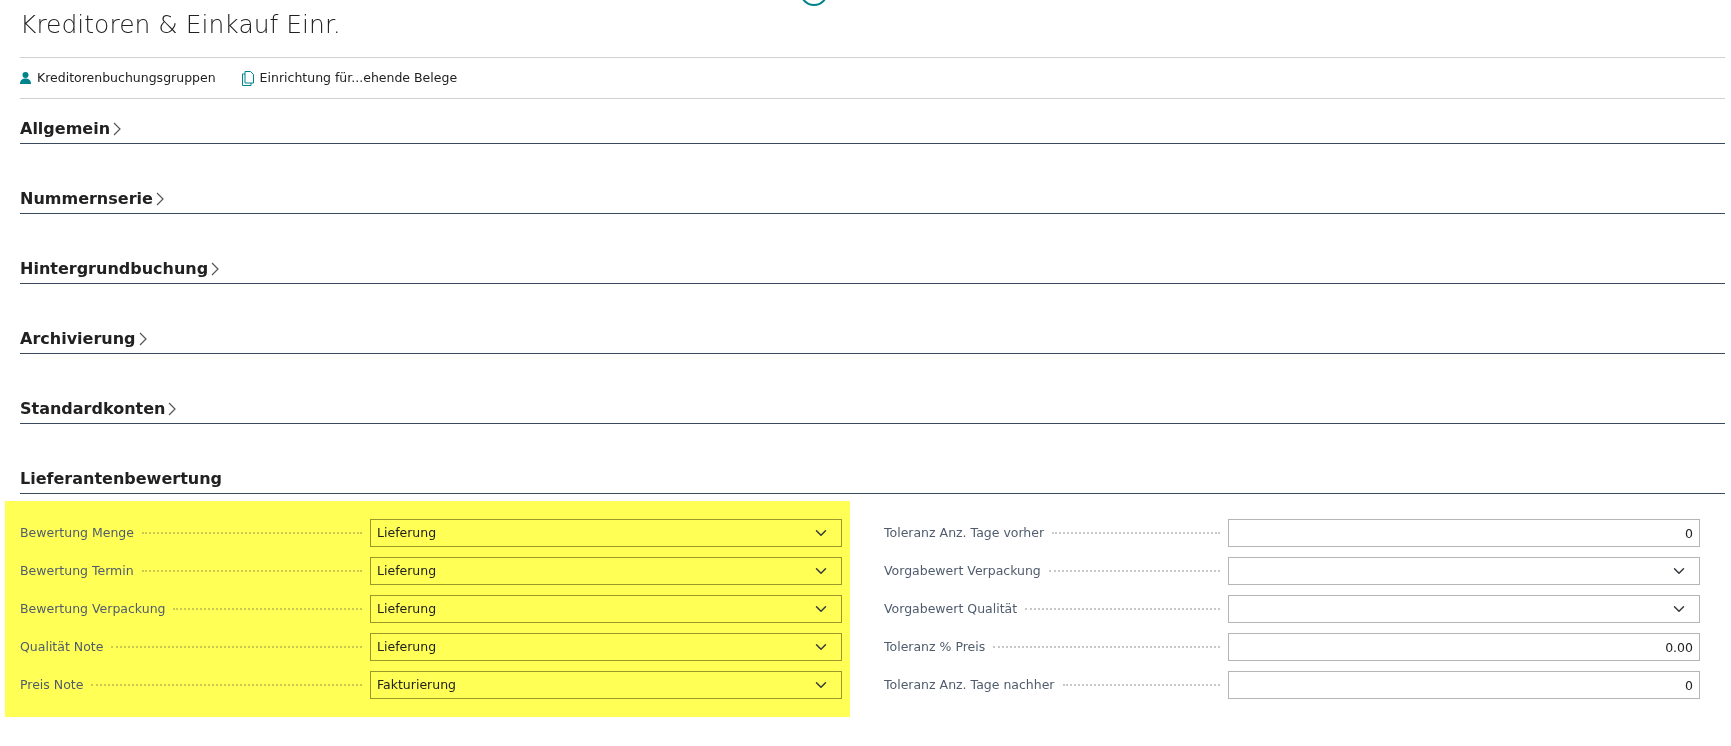  What do you see at coordinates (120, 269) in the screenshot?
I see `section-header: Hintergrundbuchung` at bounding box center [120, 269].